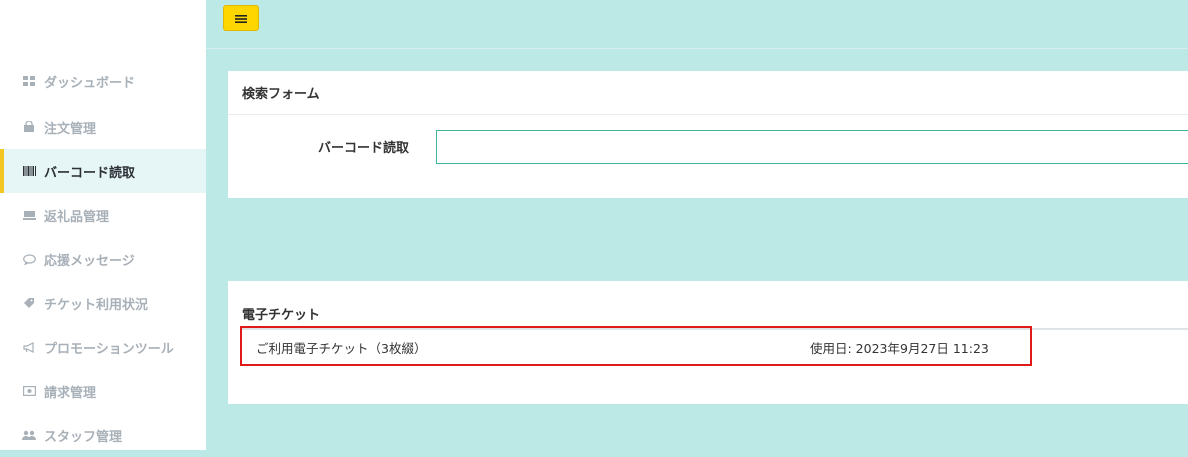 Image resolution: width=1188 pixels, height=457 pixels. Describe the element at coordinates (90, 173) in the screenshot. I see `sidebar-item-label: バーコード読取` at that location.